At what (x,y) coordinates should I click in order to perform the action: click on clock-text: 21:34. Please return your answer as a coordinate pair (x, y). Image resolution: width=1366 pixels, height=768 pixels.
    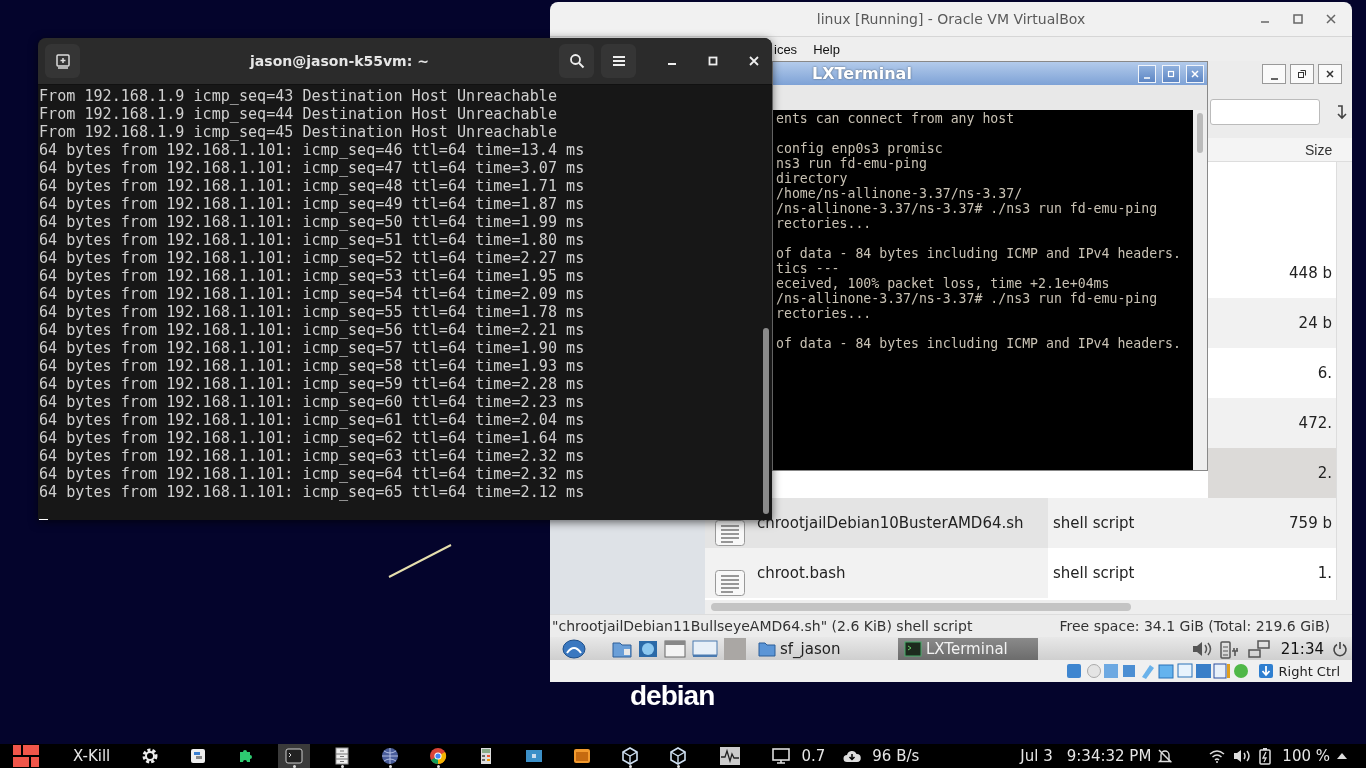
    Looking at the image, I should click on (1302, 648).